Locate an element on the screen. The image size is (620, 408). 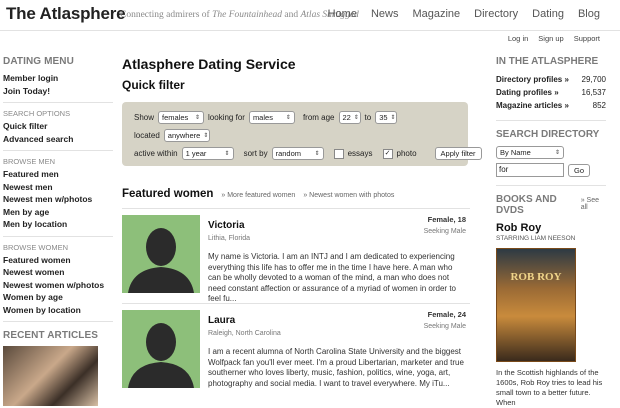
photo-checkbox: ✓ is located at coordinates (387, 153).